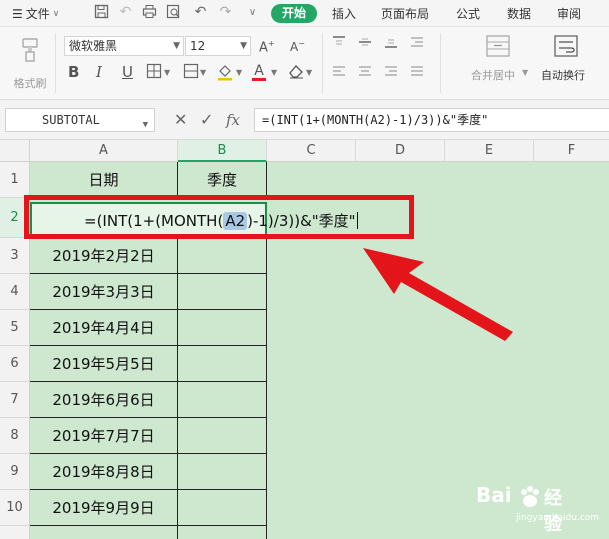 The height and width of the screenshot is (539, 609). I want to click on font-color-icon: A, so click(259, 71).